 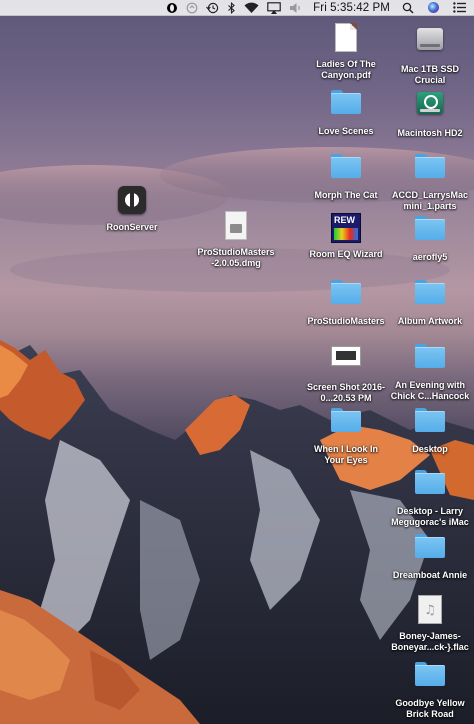 I want to click on hard-drive-icon, so click(x=430, y=39).